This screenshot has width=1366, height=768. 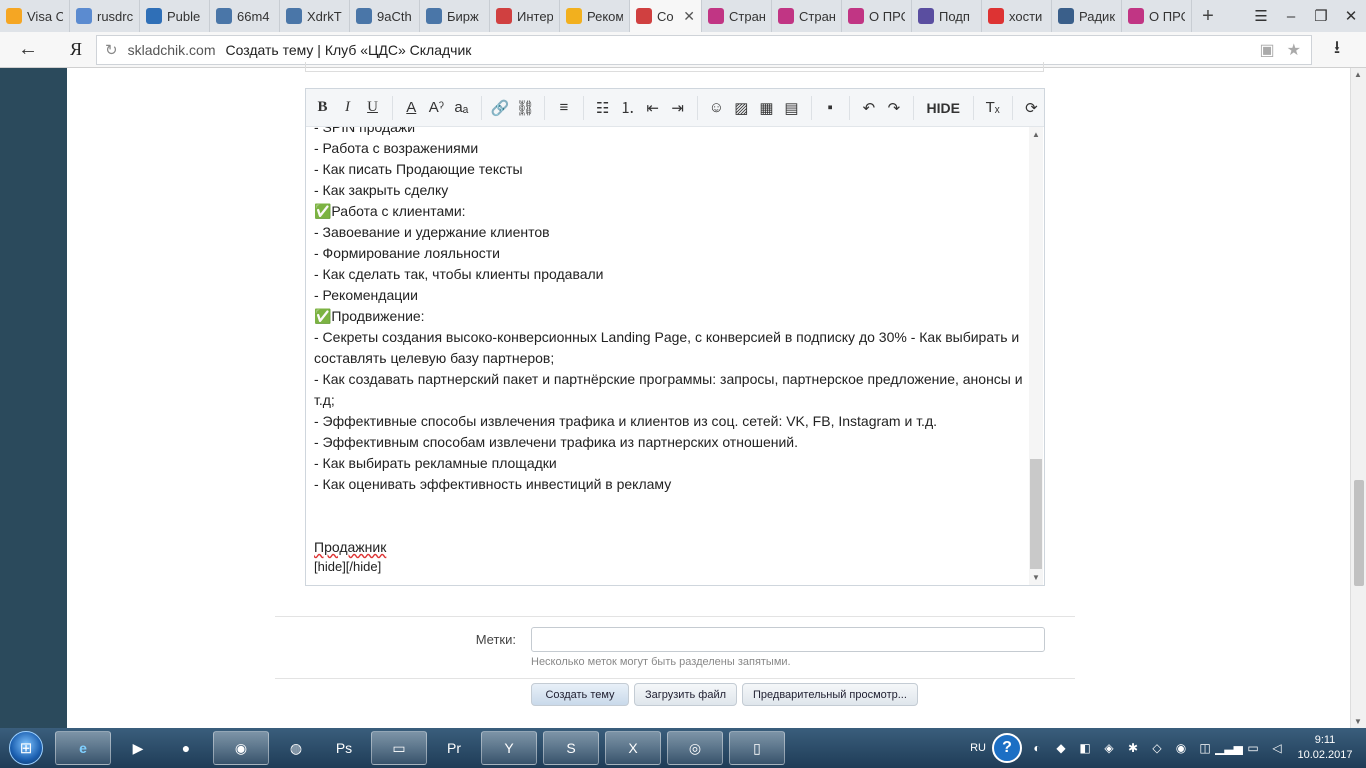 What do you see at coordinates (1007, 748) in the screenshot?
I see `help-icon: ?` at bounding box center [1007, 748].